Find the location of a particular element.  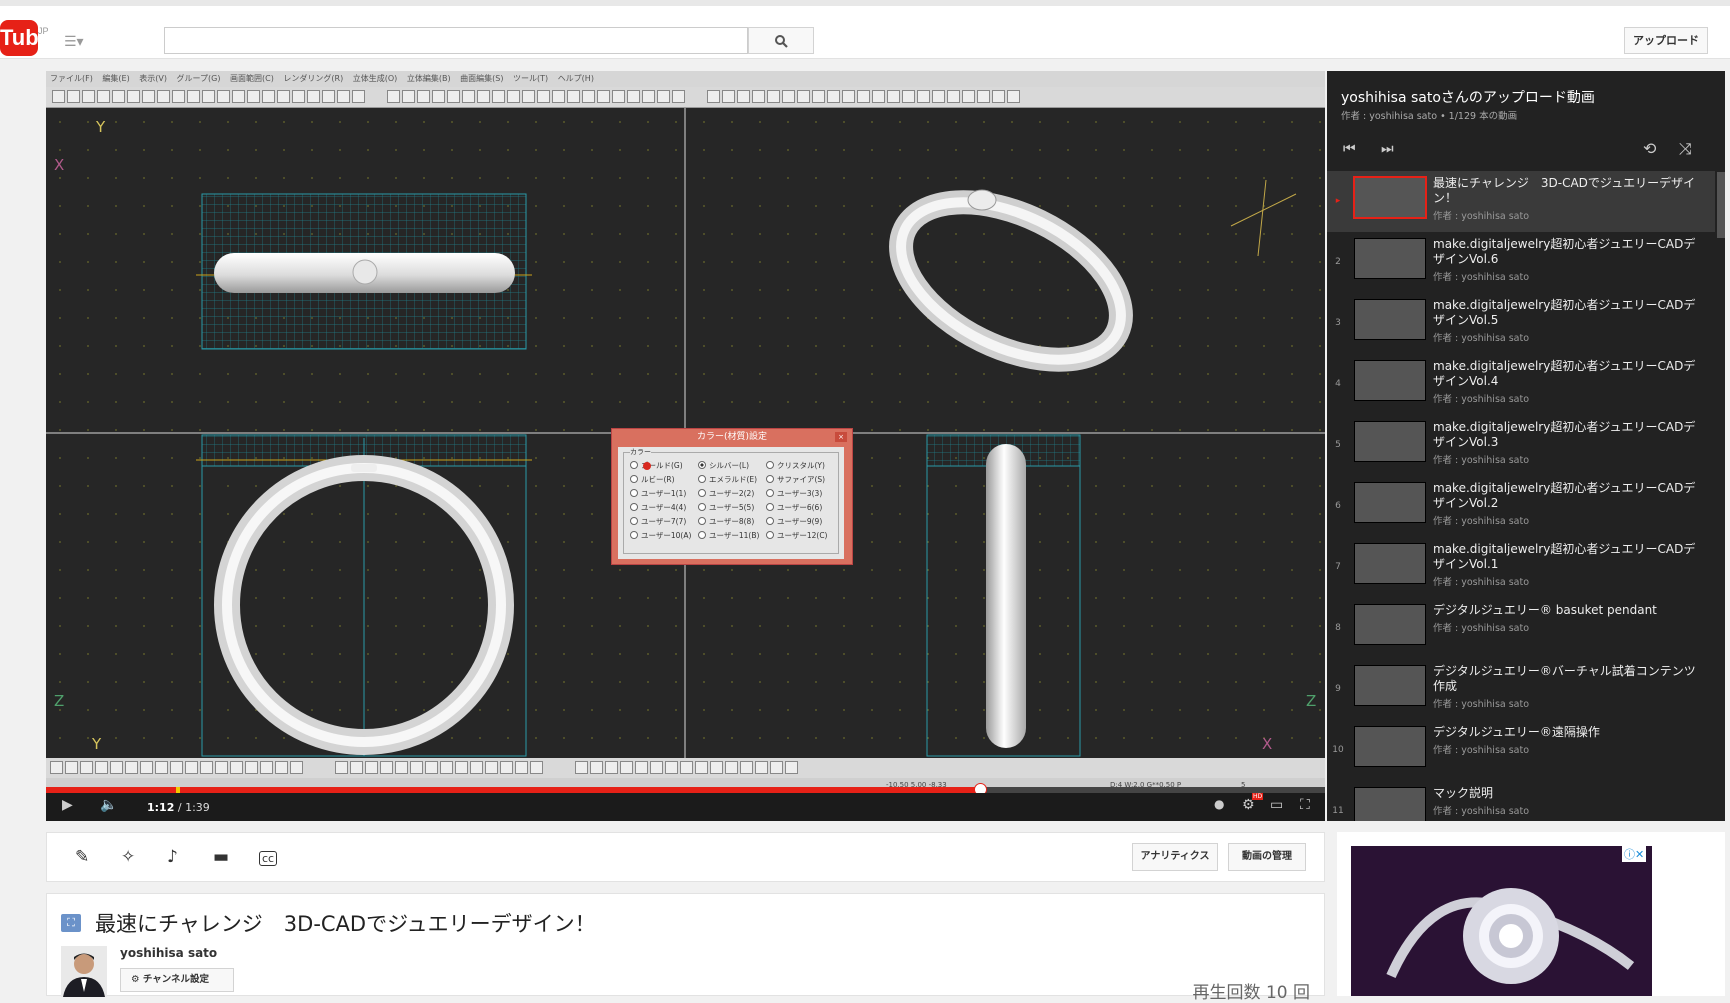

color-option-gold: ゴールド(G) is located at coordinates (656, 465).